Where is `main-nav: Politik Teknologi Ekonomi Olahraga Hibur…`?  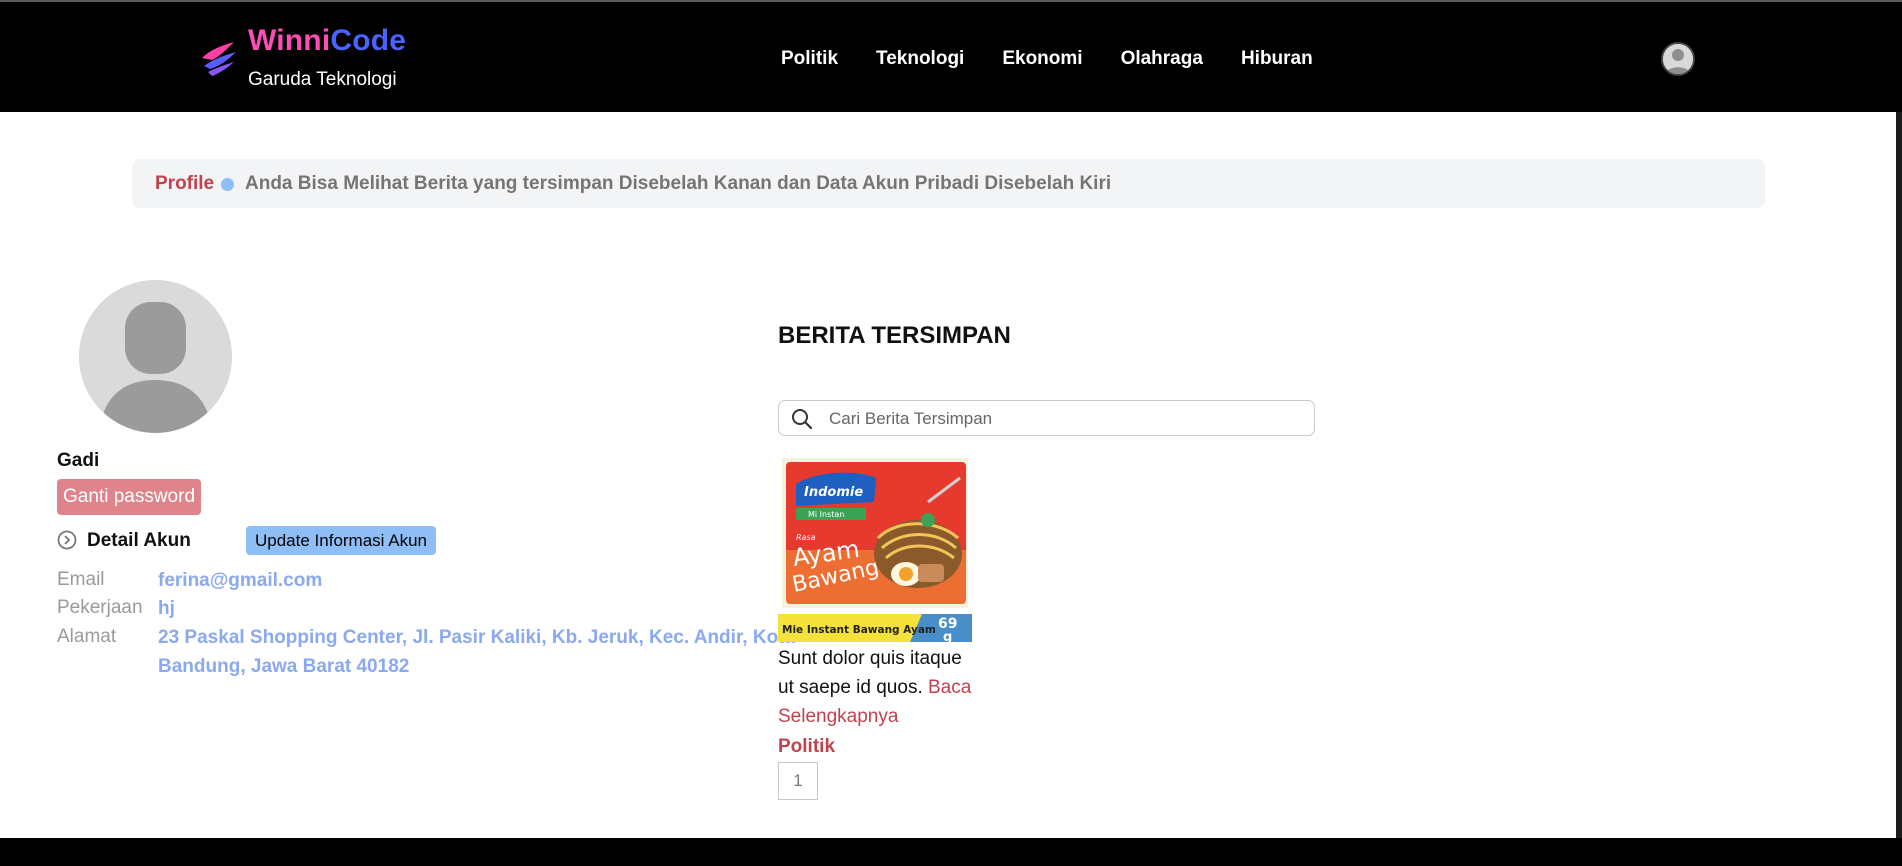
main-nav: Politik Teknologi Ekonomi Olahraga Hibur… is located at coordinates (1066, 59).